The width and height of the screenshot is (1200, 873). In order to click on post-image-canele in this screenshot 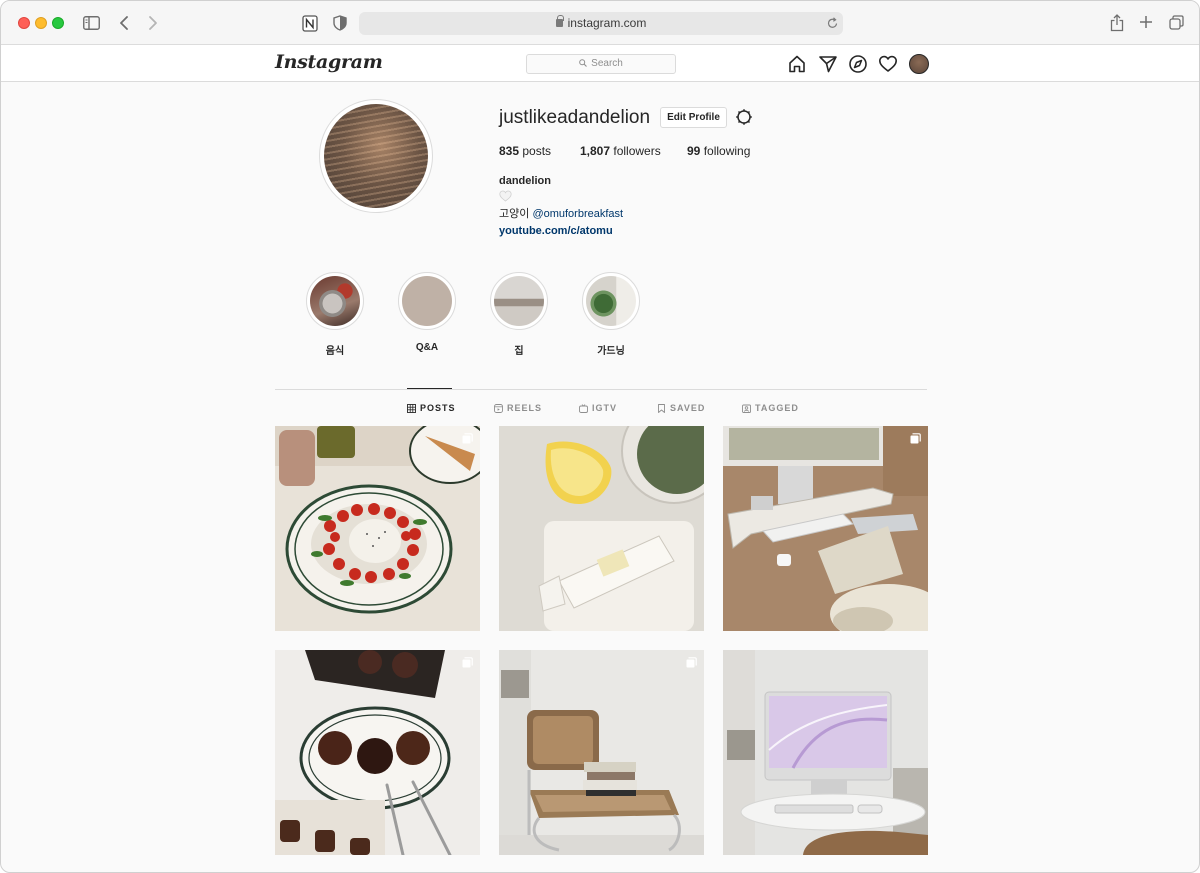, I will do `click(377, 752)`.